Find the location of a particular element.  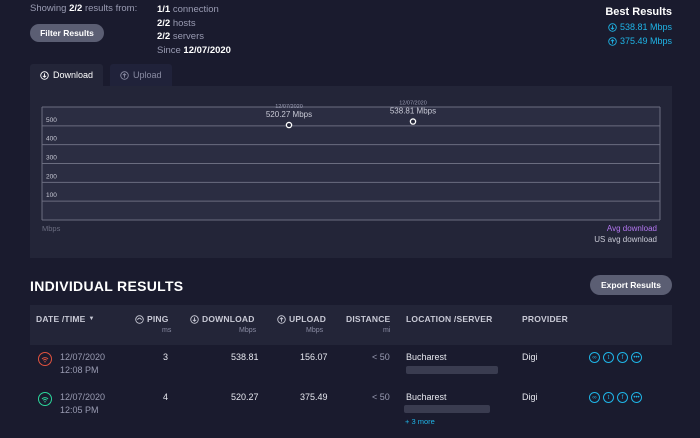

y-tick-label: 200 is located at coordinates (51, 176).